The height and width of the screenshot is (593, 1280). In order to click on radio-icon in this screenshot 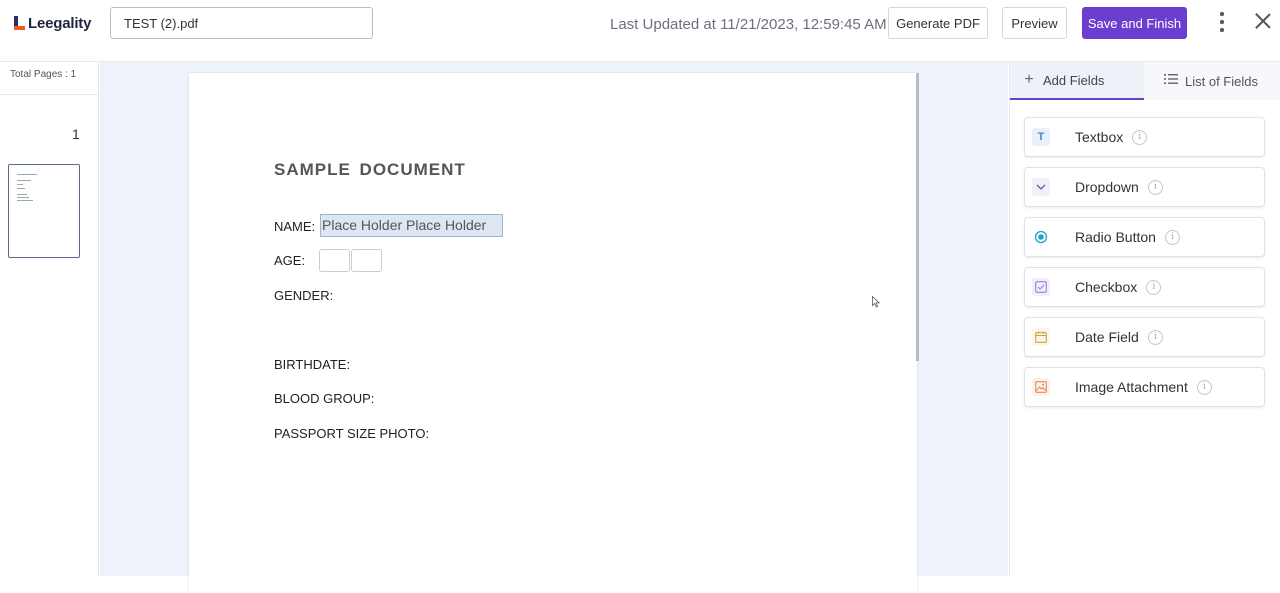, I will do `click(1041, 237)`.